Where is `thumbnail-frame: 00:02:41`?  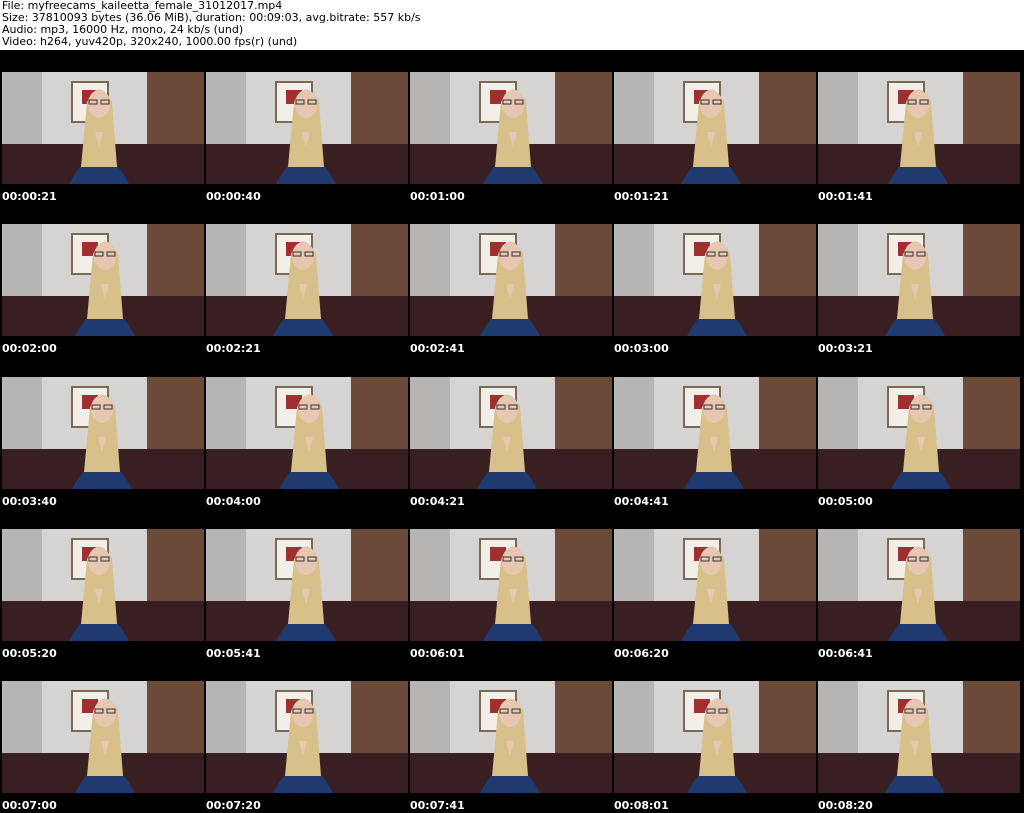
thumbnail-frame: 00:02:41 is located at coordinates (510, 280).